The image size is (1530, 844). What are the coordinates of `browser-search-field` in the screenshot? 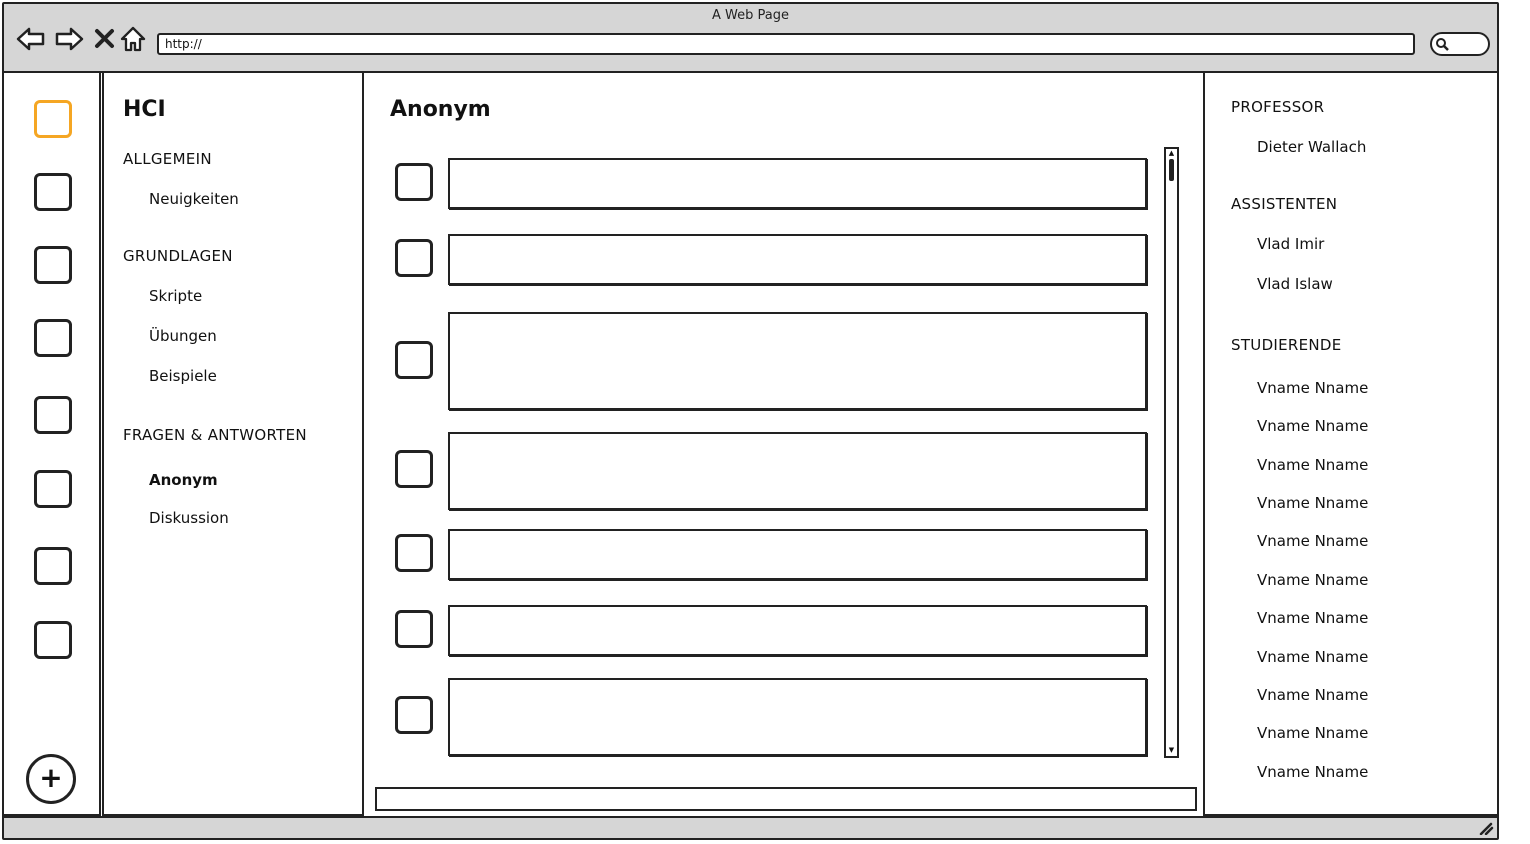 It's located at (1460, 44).